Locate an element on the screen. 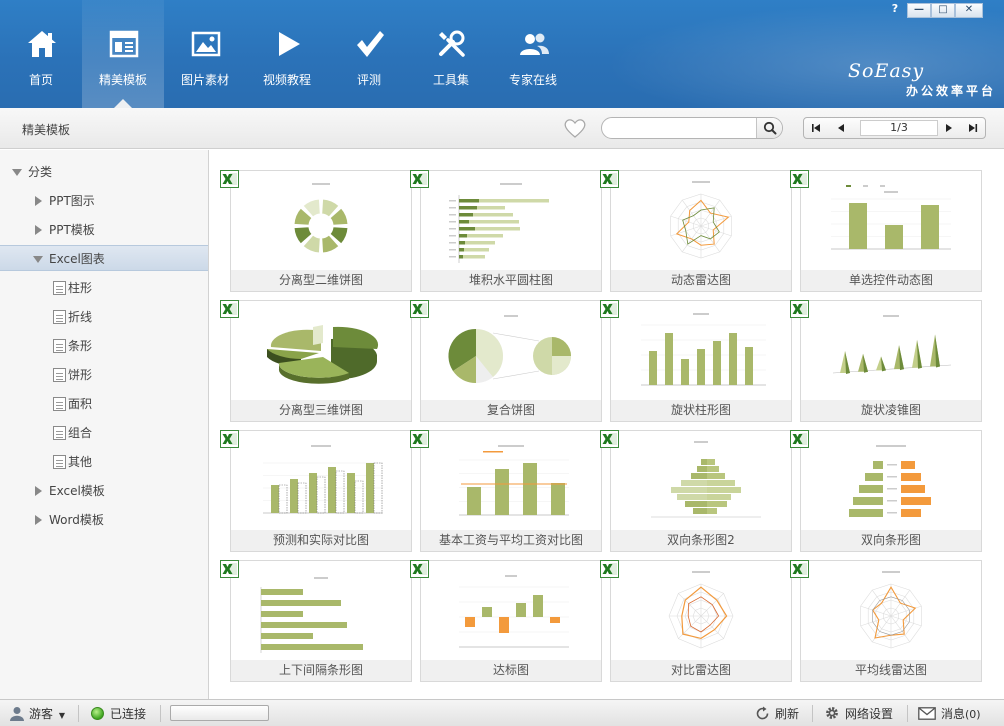 The image size is (1004, 726). sidebar-item: PPT模板 is located at coordinates (104, 230).